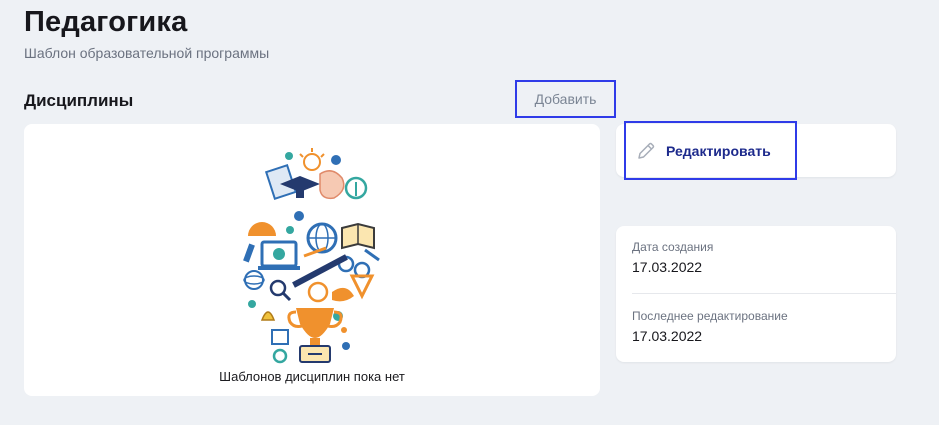  Describe the element at coordinates (764, 293) in the screenshot. I see `info-divider` at that location.